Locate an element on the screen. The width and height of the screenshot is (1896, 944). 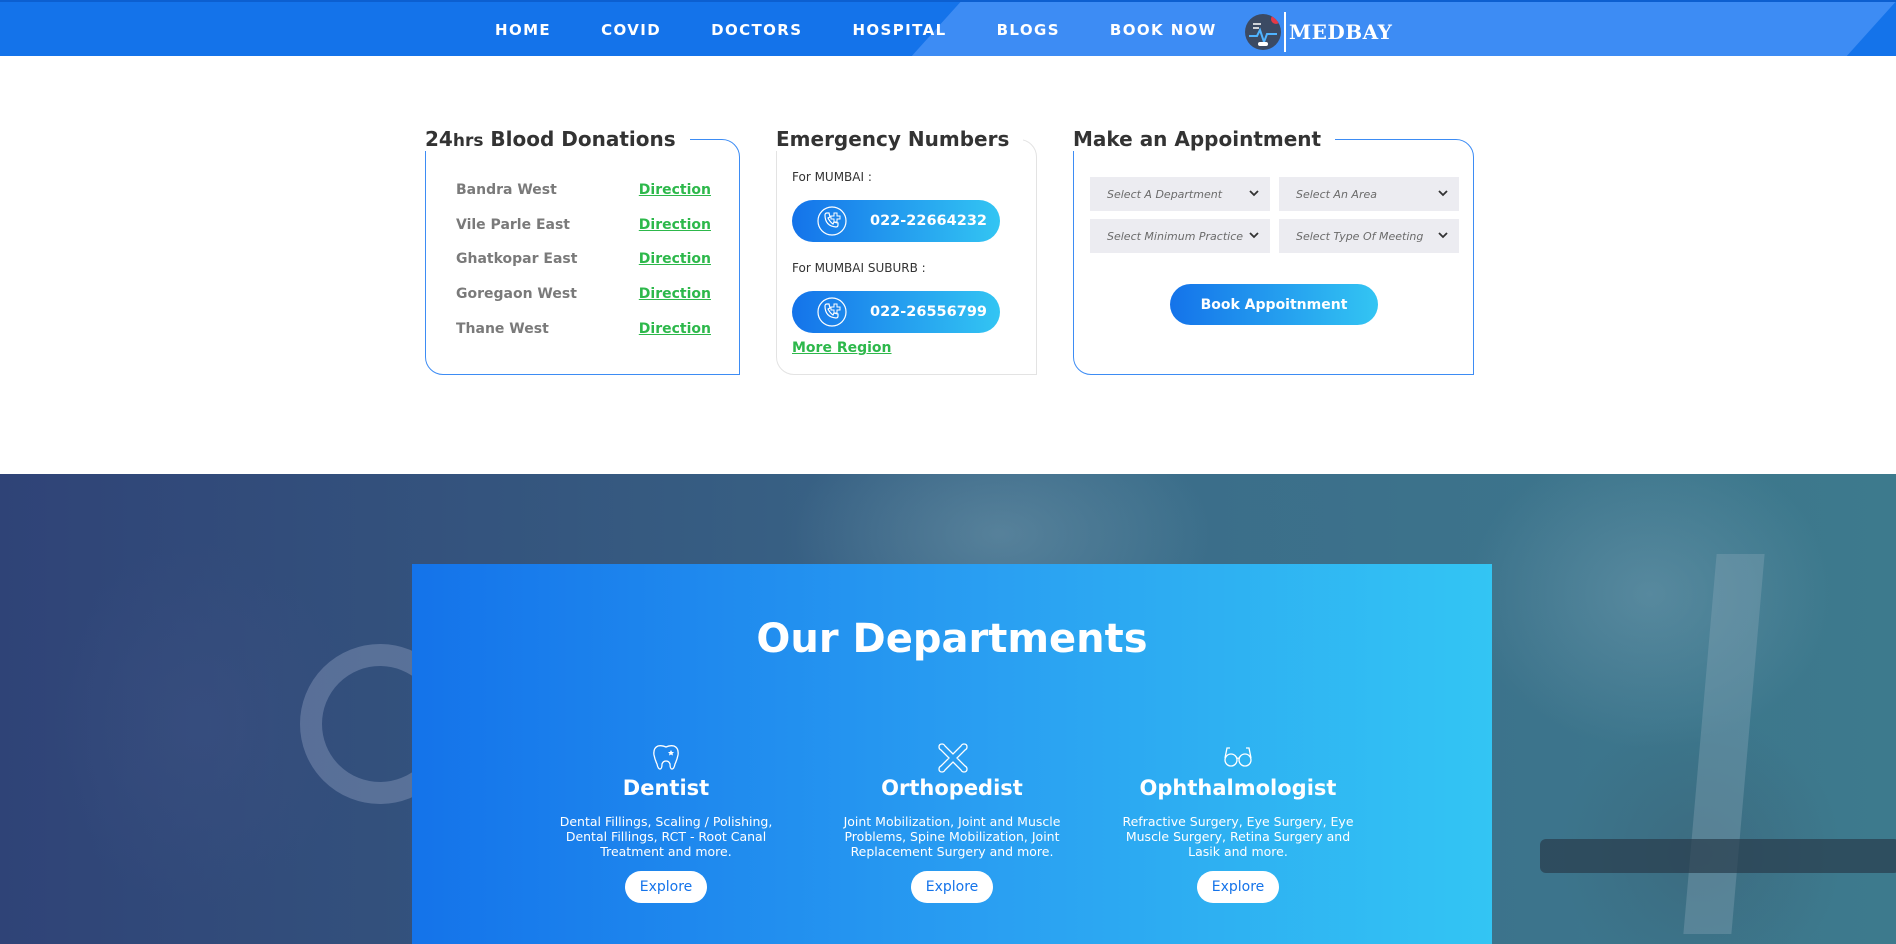
logo-heart-dot is located at coordinates (1276, 19).